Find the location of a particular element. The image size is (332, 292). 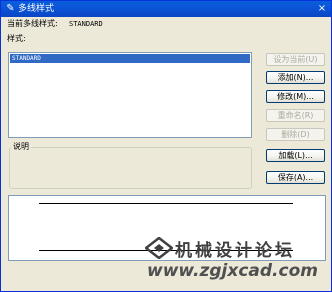

pencil-icon: ✎ is located at coordinates (10, 8).